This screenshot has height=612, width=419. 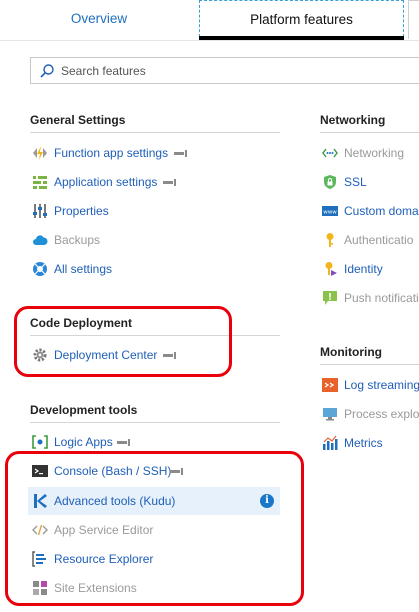 What do you see at coordinates (330, 298) in the screenshot?
I see `push-notification-icon` at bounding box center [330, 298].